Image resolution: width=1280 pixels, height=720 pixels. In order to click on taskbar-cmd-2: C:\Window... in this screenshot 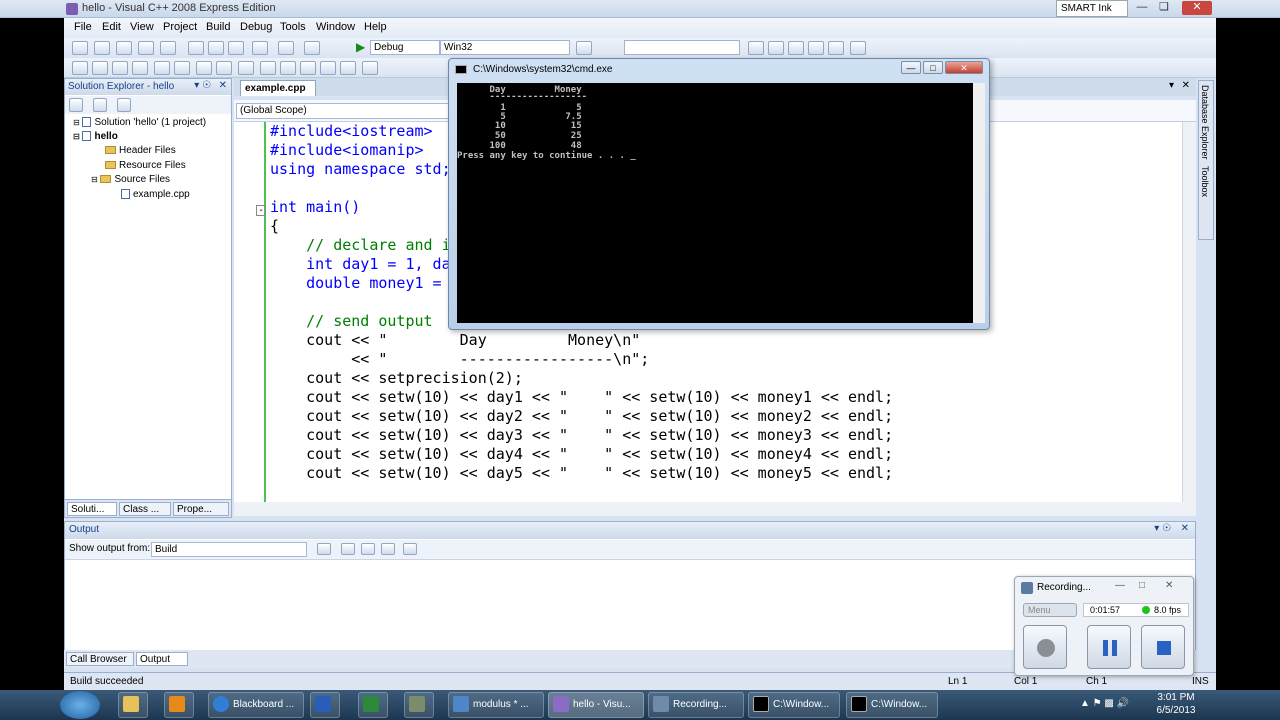, I will do `click(892, 705)`.